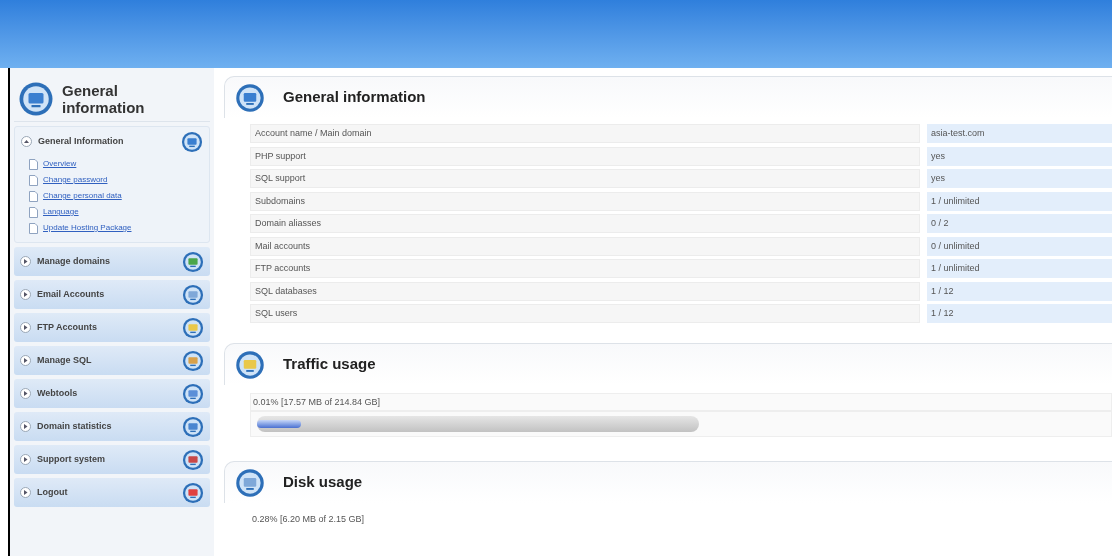 This screenshot has height=556, width=1112. Describe the element at coordinates (354, 97) in the screenshot. I see `section-title: General information` at that location.